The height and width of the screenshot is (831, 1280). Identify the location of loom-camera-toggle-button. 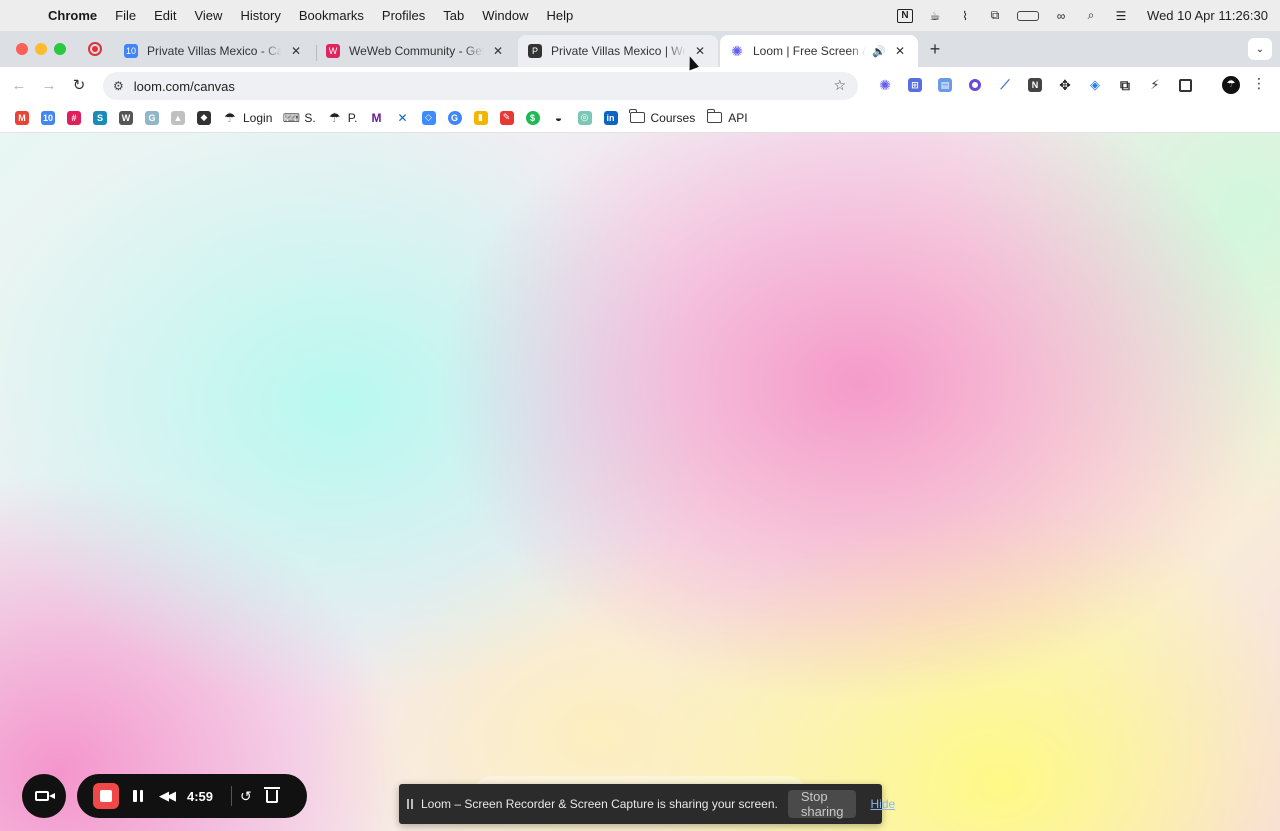
(44, 796).